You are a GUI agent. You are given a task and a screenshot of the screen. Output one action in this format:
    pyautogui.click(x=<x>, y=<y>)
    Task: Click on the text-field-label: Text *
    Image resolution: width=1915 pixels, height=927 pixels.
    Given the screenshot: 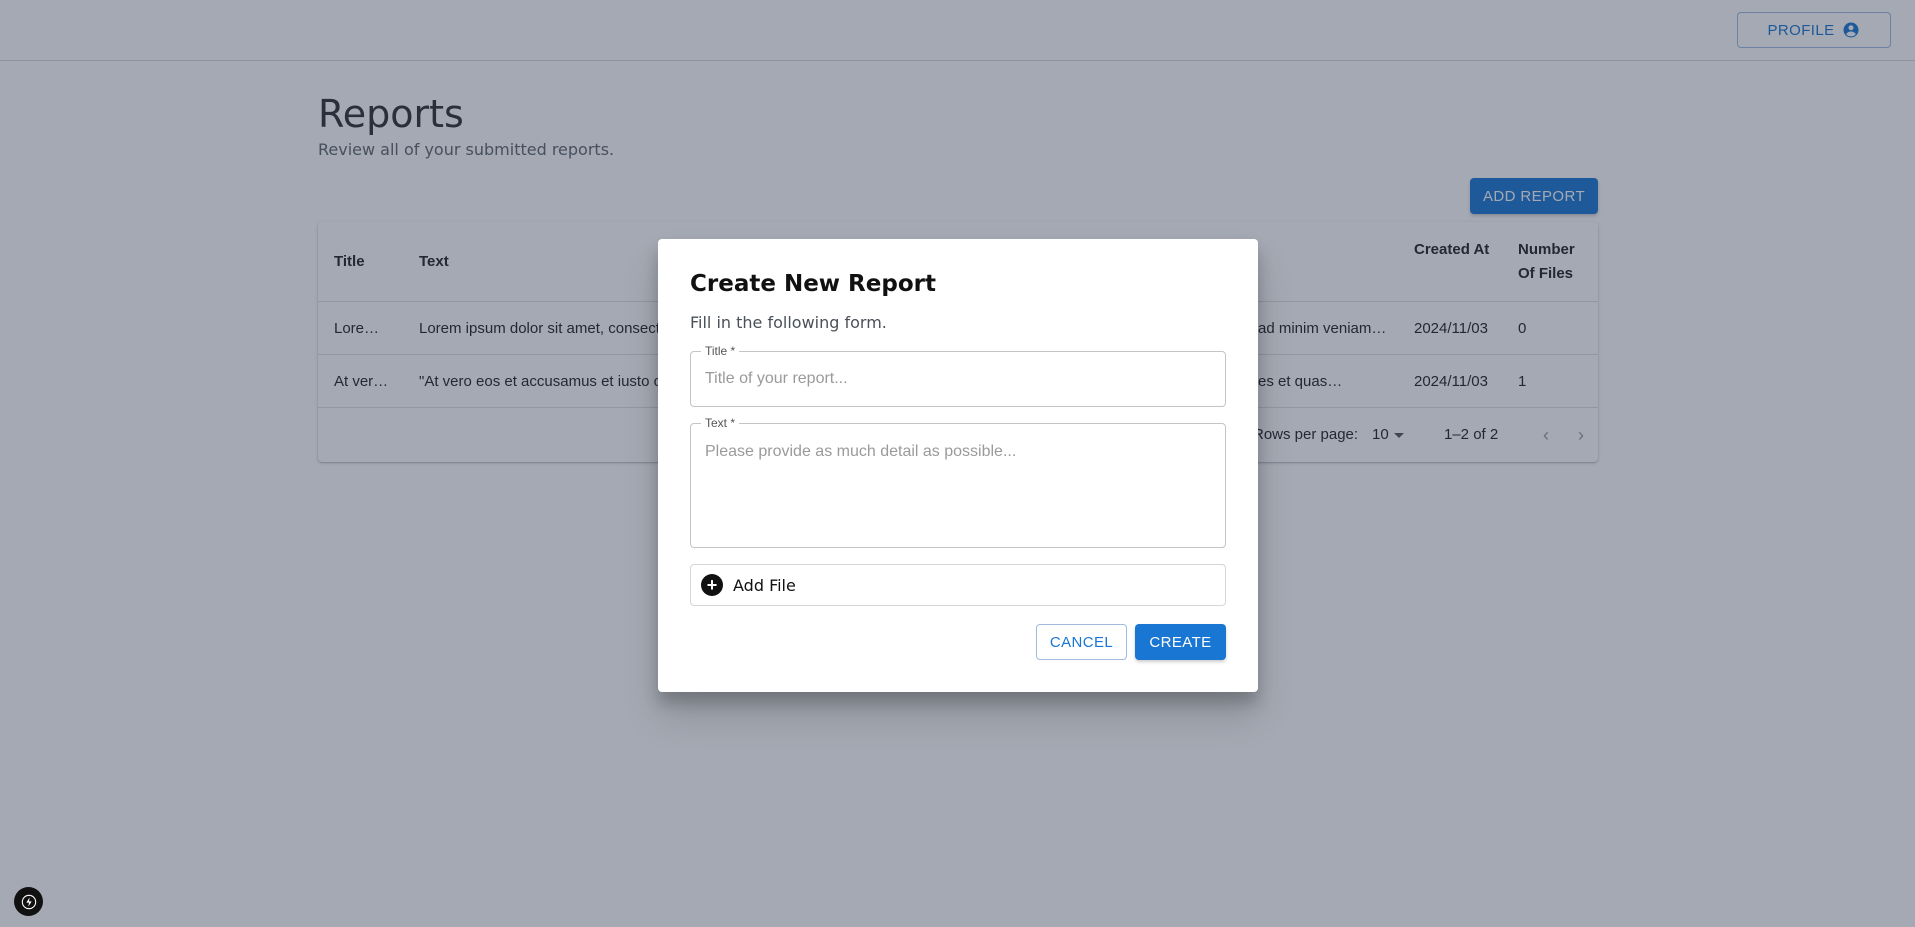 What is the action you would take?
    pyautogui.click(x=720, y=423)
    